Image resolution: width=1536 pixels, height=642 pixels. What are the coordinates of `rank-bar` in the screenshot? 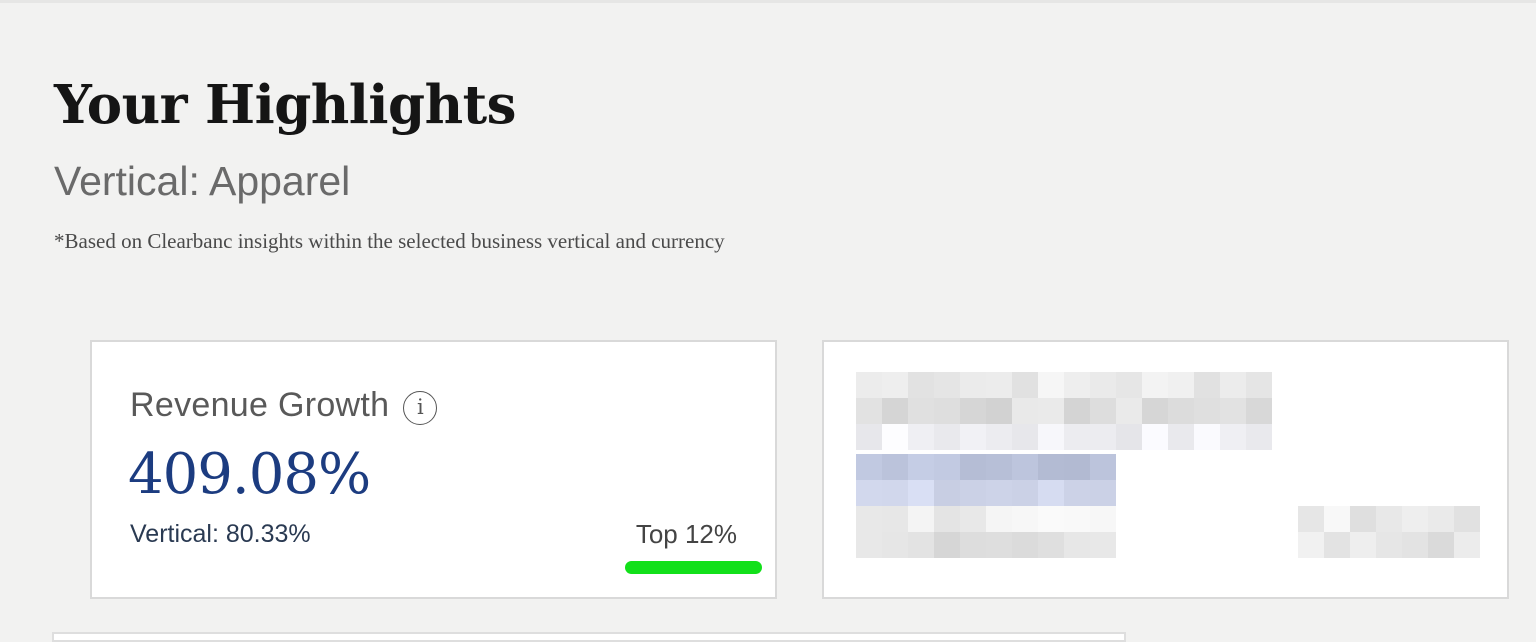 It's located at (693, 567).